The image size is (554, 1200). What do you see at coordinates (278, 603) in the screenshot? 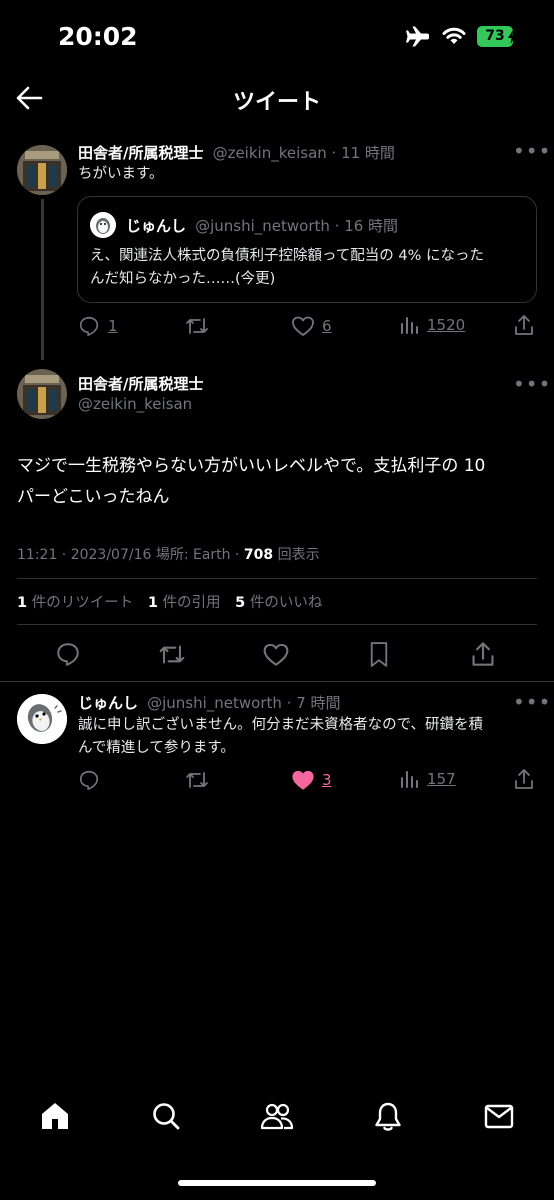
I see `likes-stat: 5 件のいいね` at bounding box center [278, 603].